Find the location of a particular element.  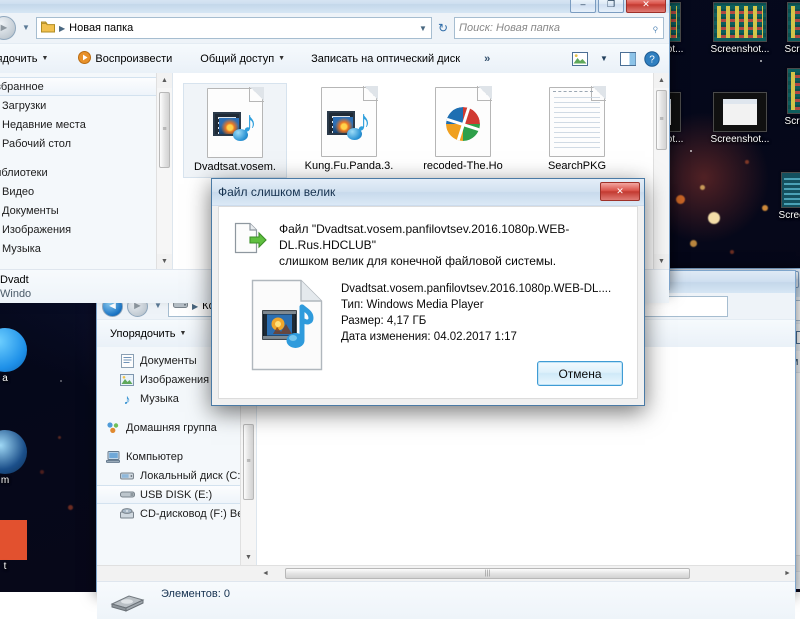

history-dropdown-icon: ▼ is located at coordinates (26, 28).